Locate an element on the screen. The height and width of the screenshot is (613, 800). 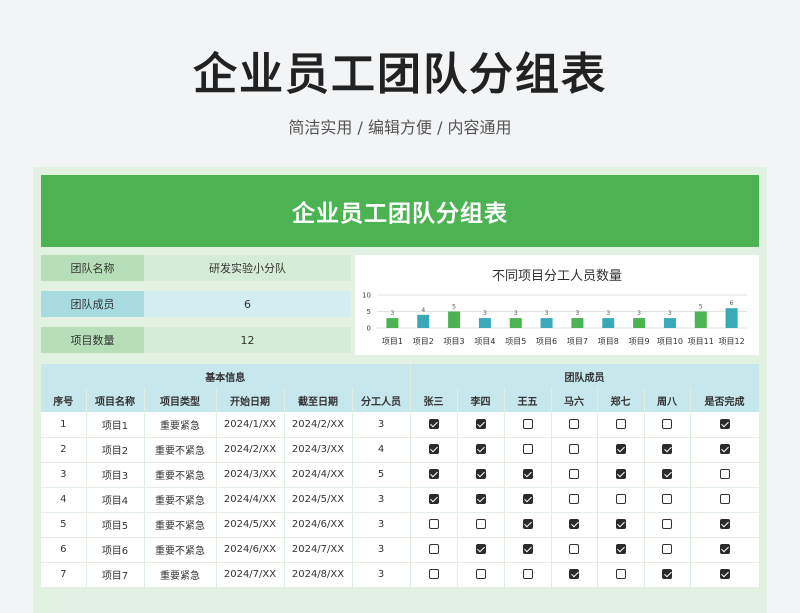
cell-name: 项目3 is located at coordinates (115, 475).